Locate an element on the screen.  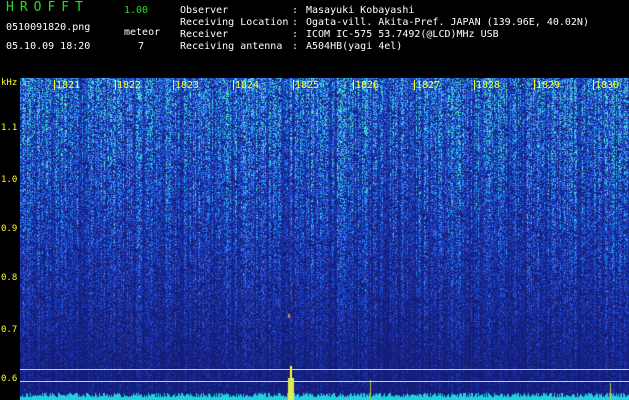
frequency-unit: kHz is located at coordinates (9, 83).